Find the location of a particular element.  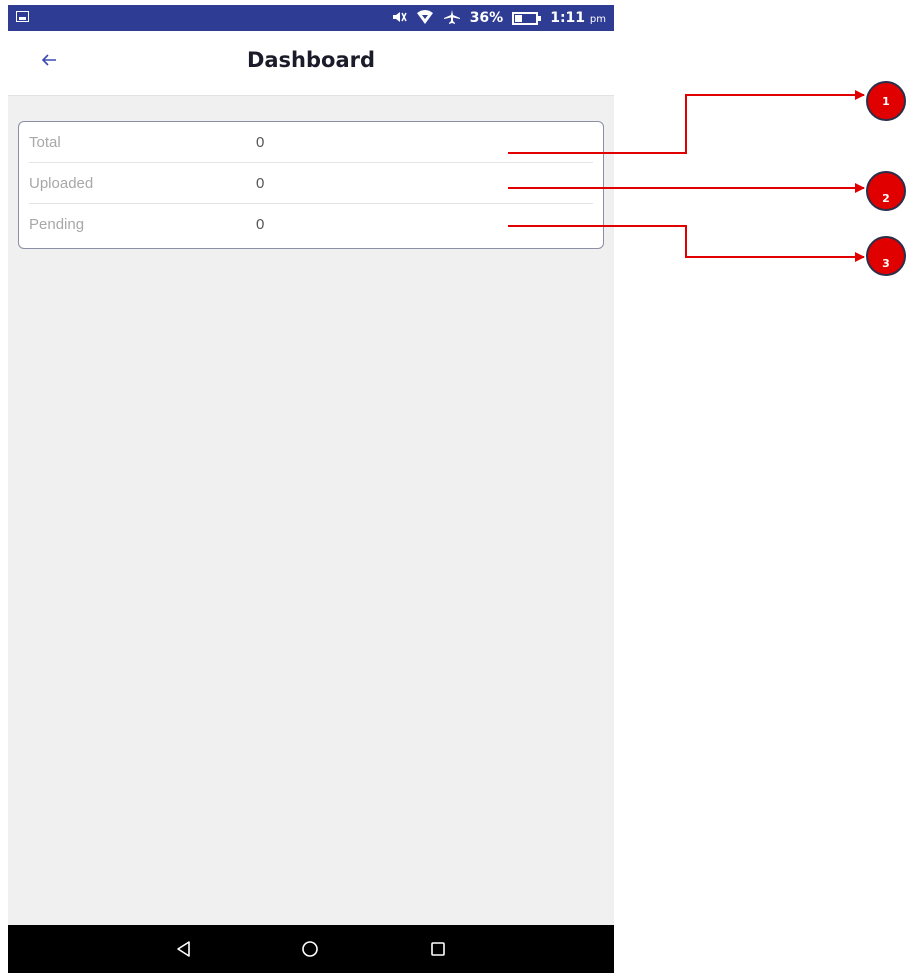

mute-icon is located at coordinates (399, 18).